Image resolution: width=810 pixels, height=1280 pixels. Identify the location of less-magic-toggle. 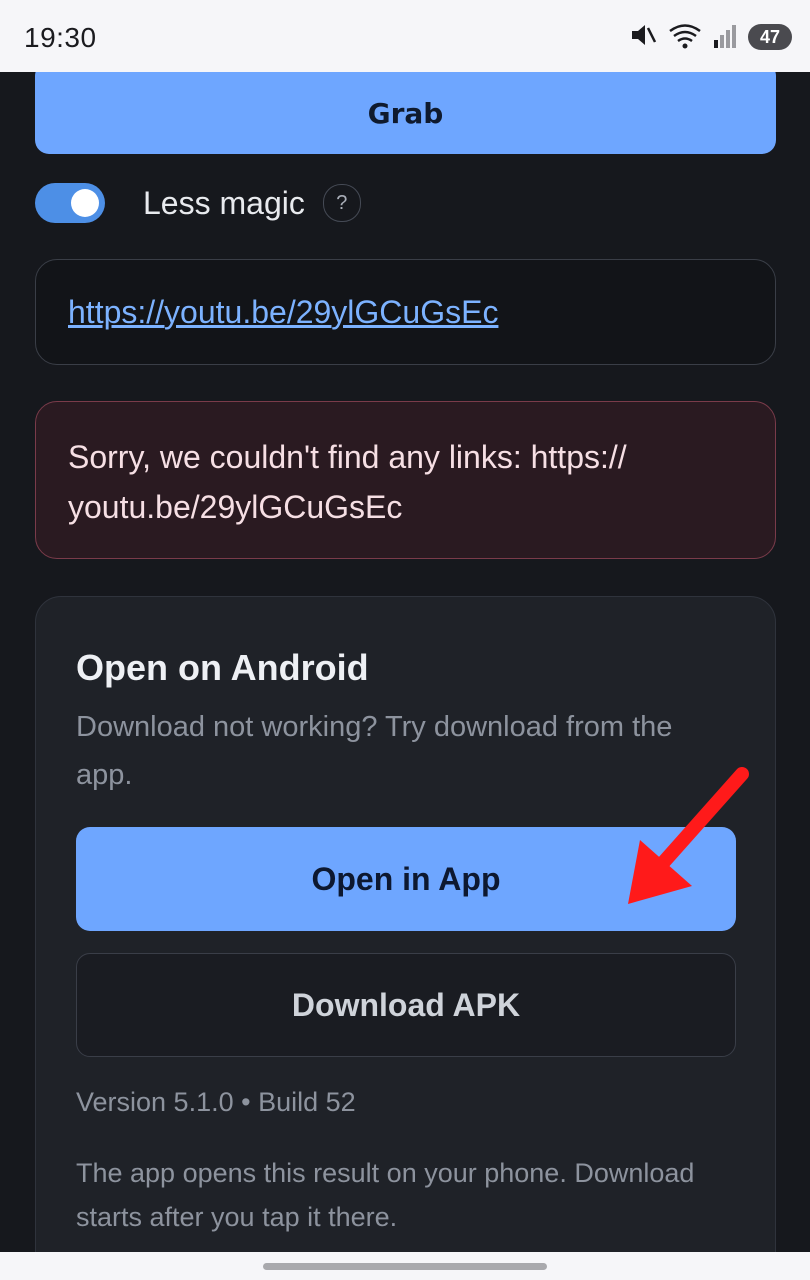
(70, 203).